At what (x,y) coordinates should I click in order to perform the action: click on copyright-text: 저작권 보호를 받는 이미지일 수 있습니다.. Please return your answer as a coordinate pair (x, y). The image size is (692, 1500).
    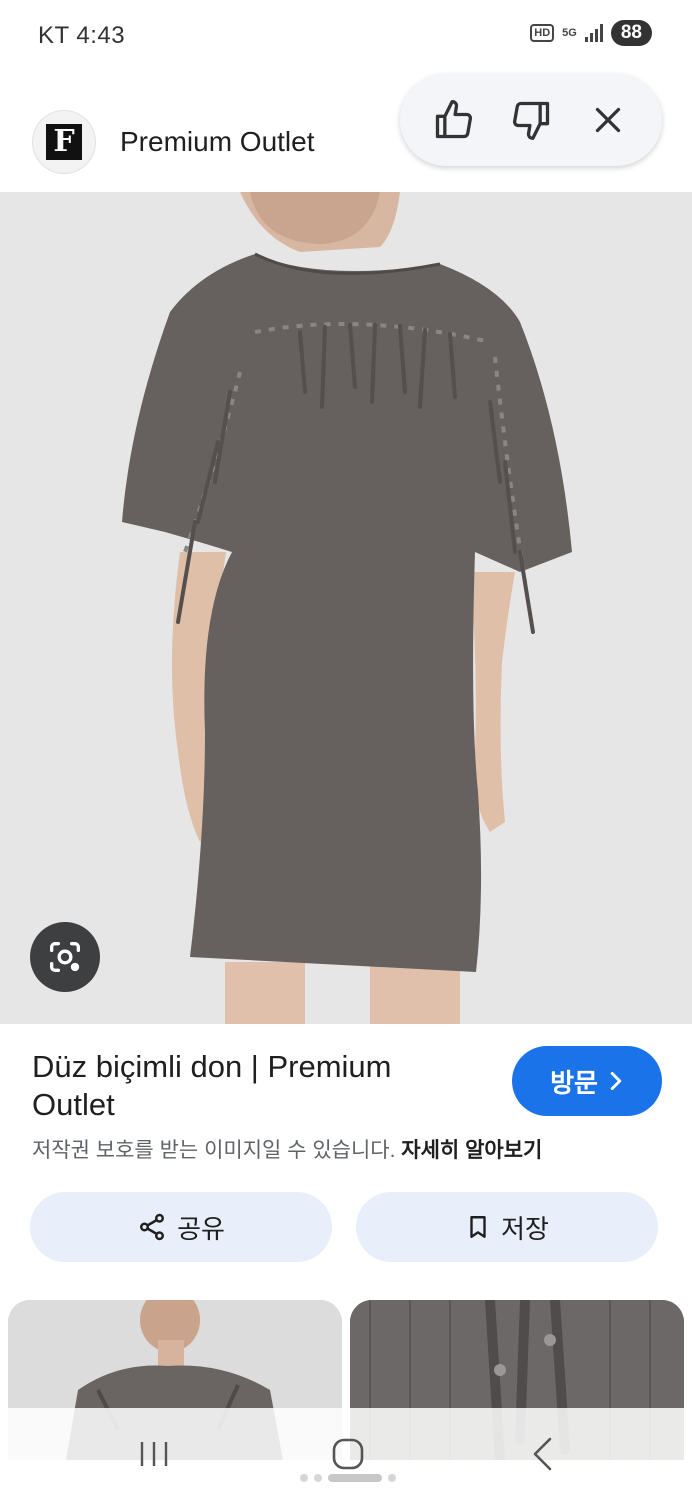
    Looking at the image, I should click on (214, 1150).